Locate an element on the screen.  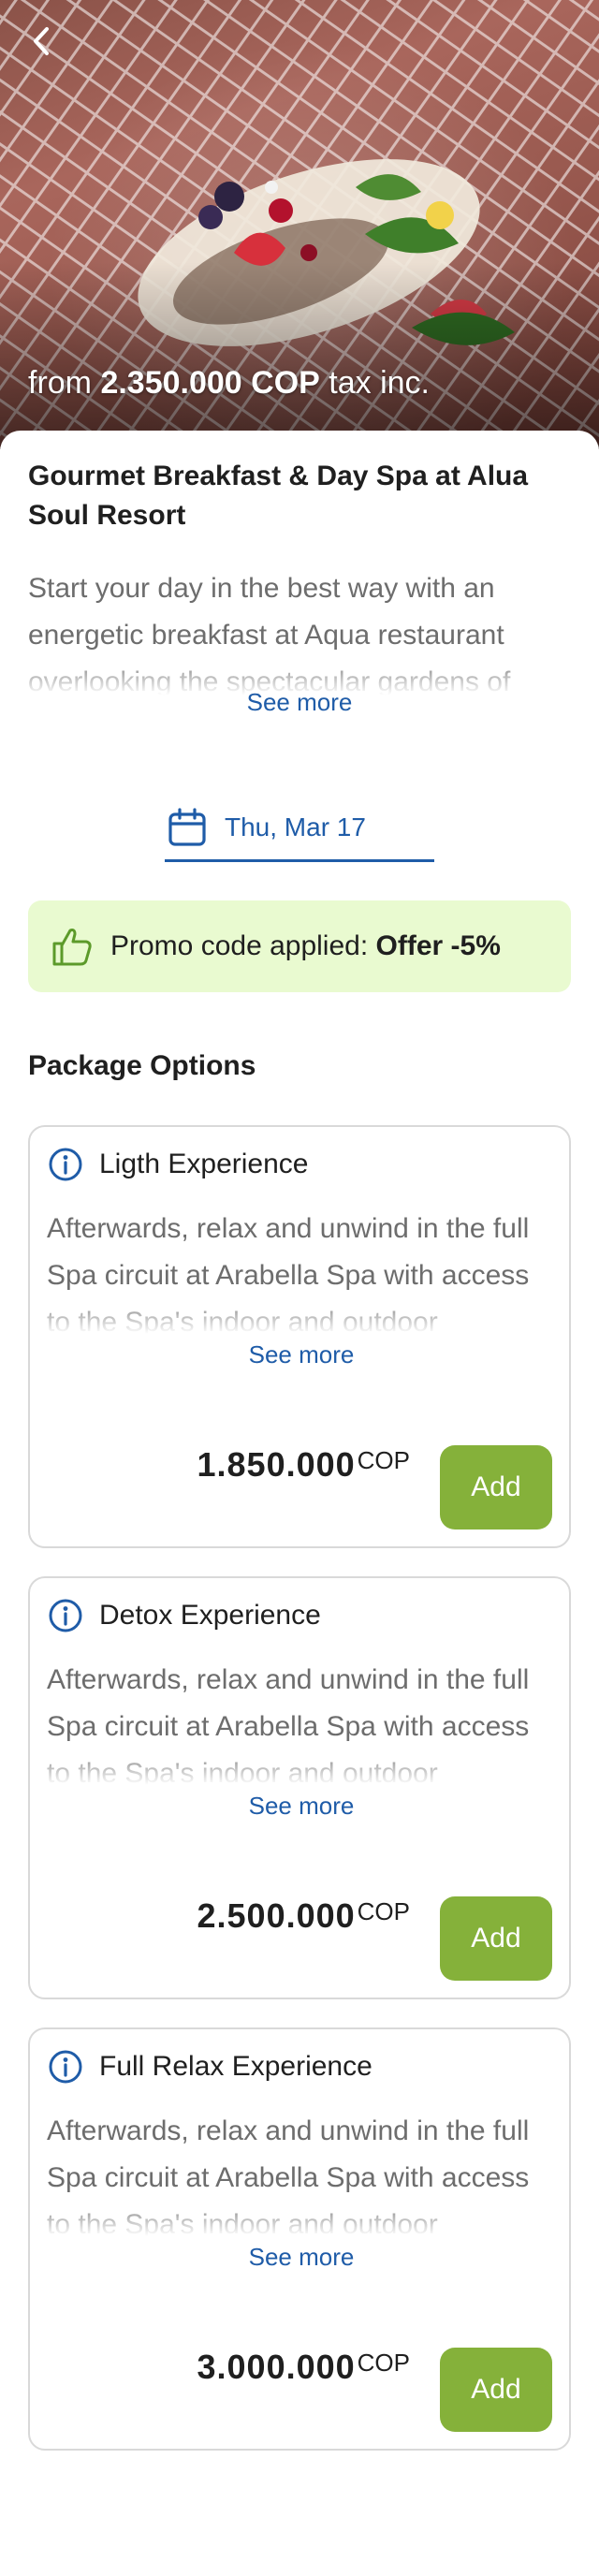
price-value: 2.350.000 COP is located at coordinates (210, 383).